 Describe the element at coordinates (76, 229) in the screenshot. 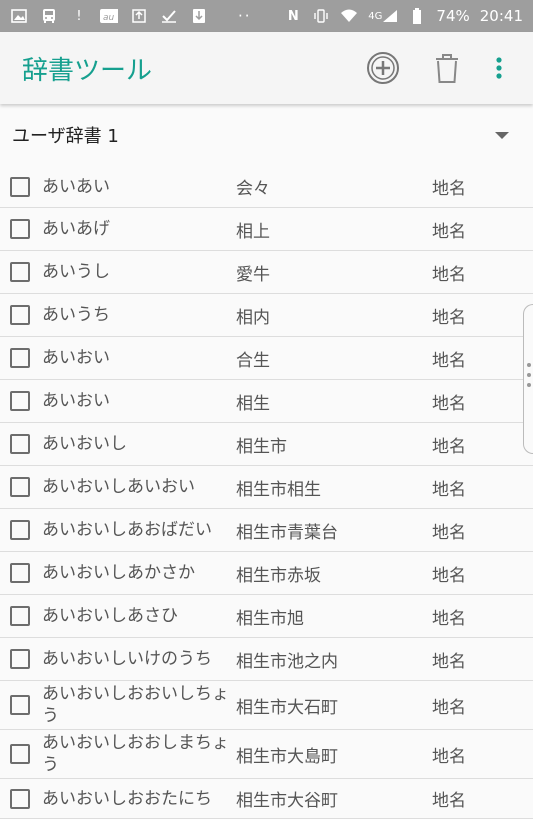

I see `entry-reading: あいあげ` at that location.